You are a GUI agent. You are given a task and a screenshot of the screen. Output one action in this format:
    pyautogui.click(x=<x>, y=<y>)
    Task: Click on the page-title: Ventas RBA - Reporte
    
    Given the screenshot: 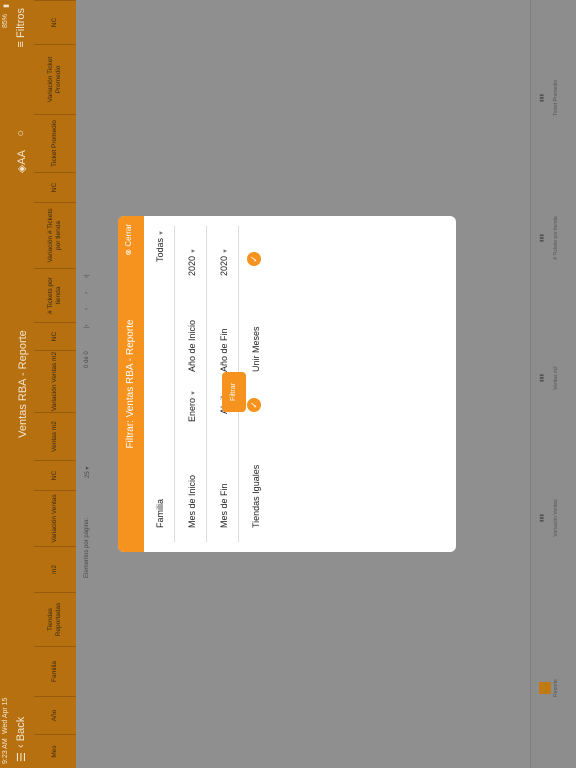 What is the action you would take?
    pyautogui.click(x=23, y=384)
    